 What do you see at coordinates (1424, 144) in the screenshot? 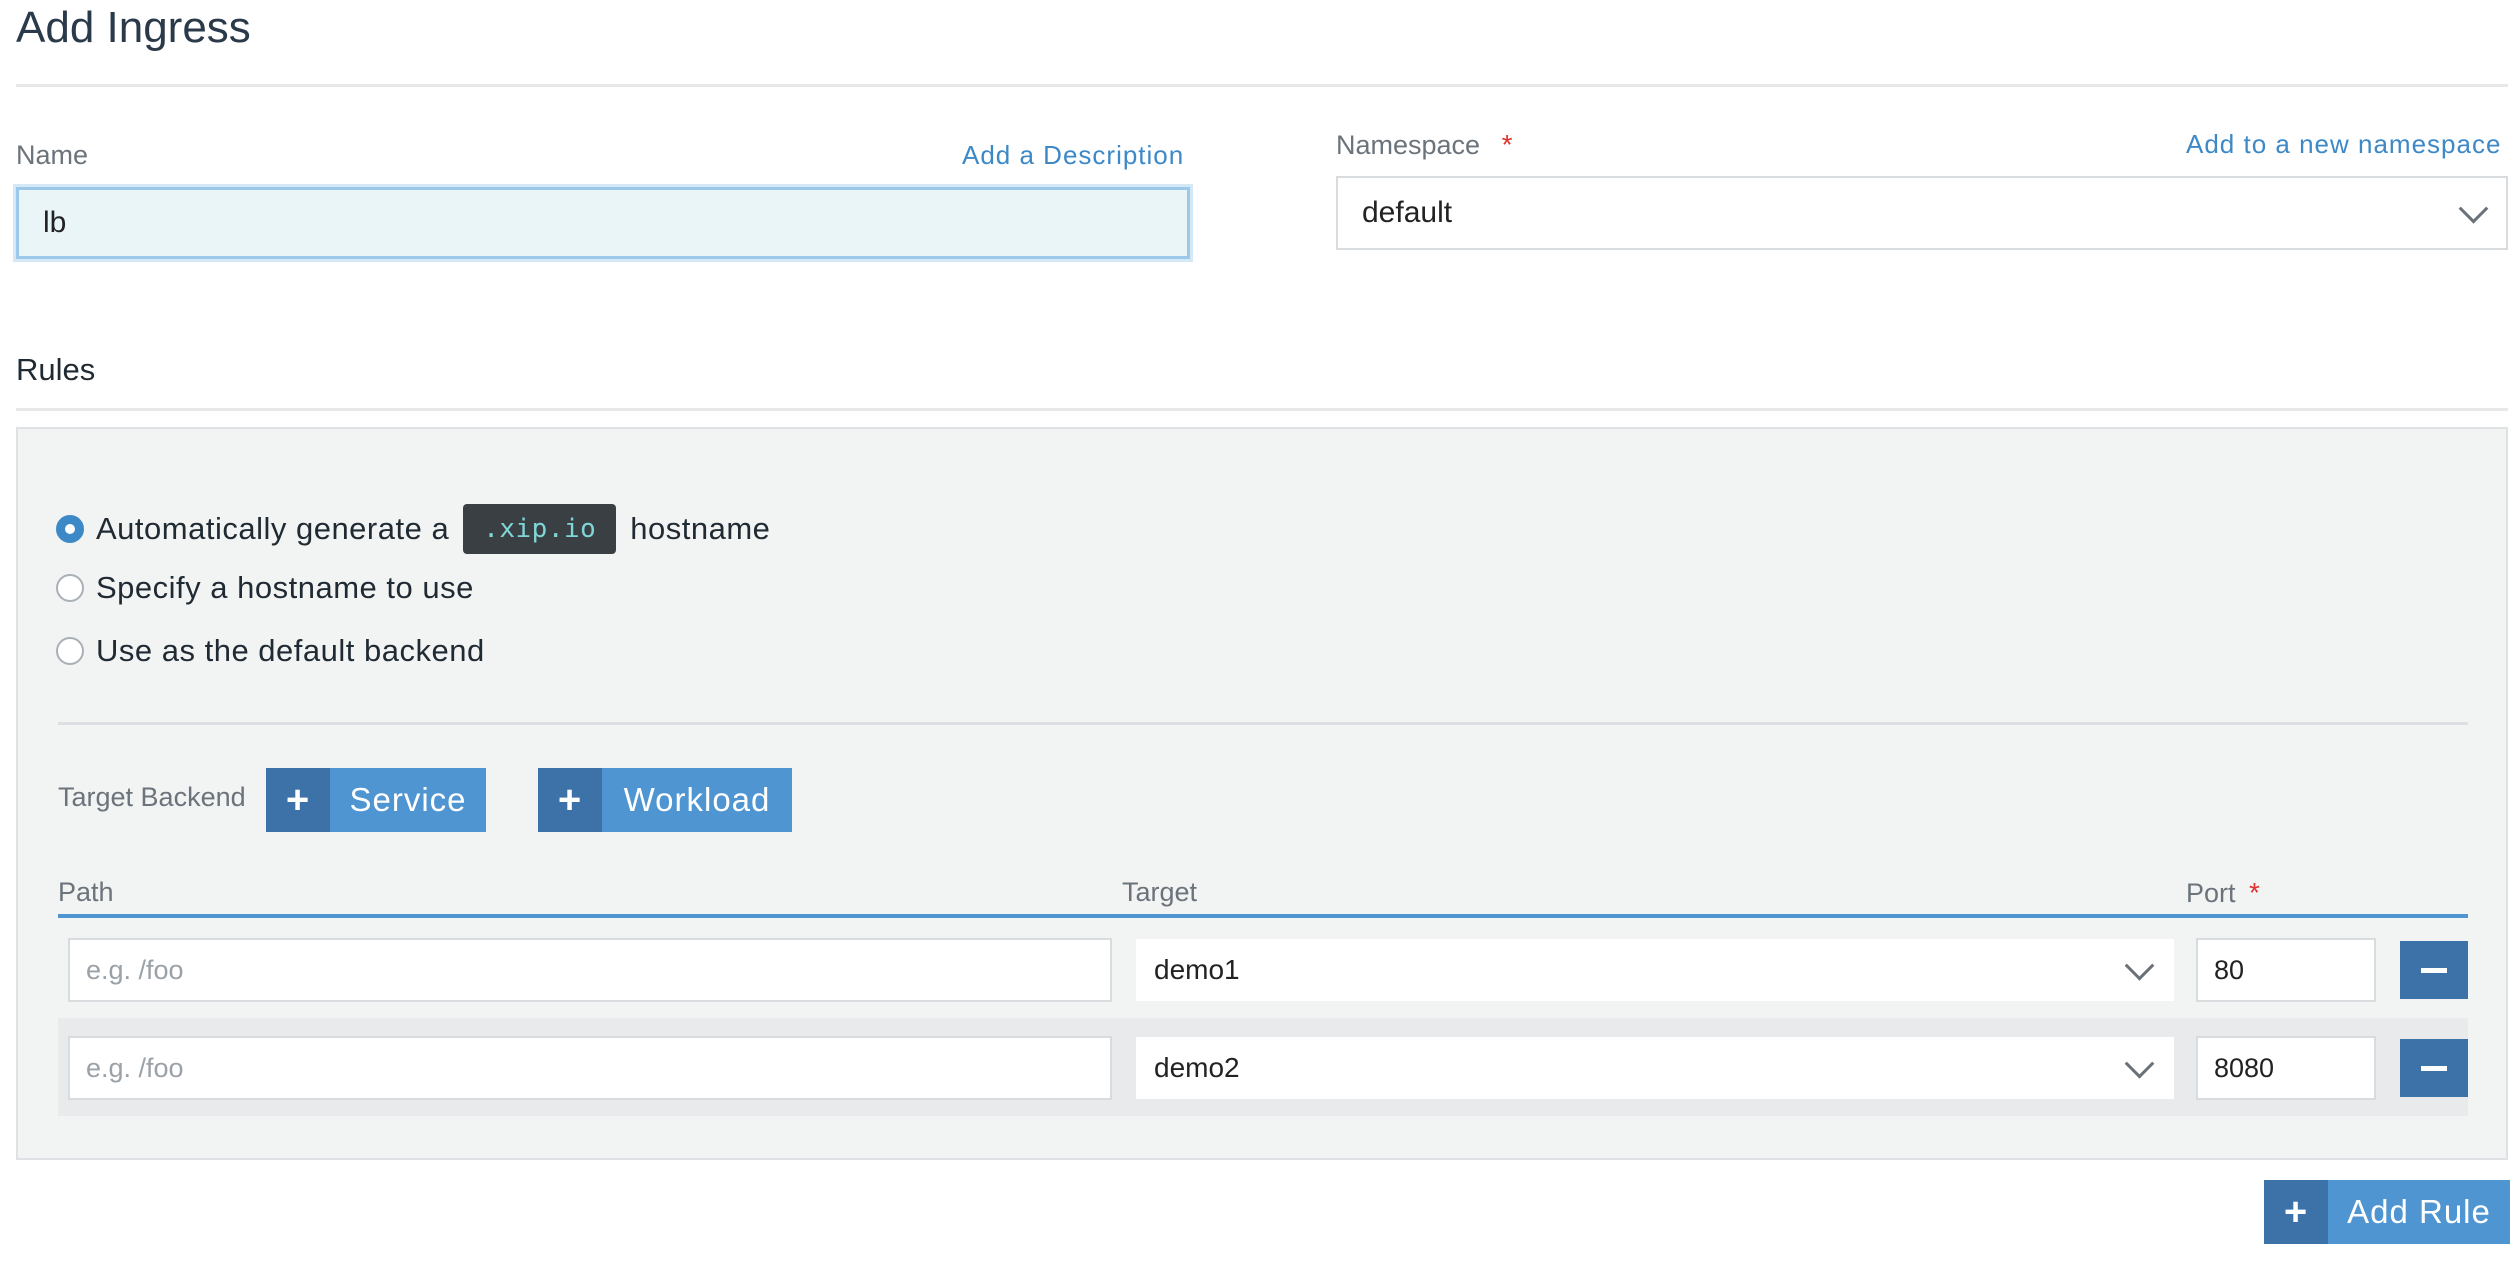
I see `namespace-label: Namespace *` at bounding box center [1424, 144].